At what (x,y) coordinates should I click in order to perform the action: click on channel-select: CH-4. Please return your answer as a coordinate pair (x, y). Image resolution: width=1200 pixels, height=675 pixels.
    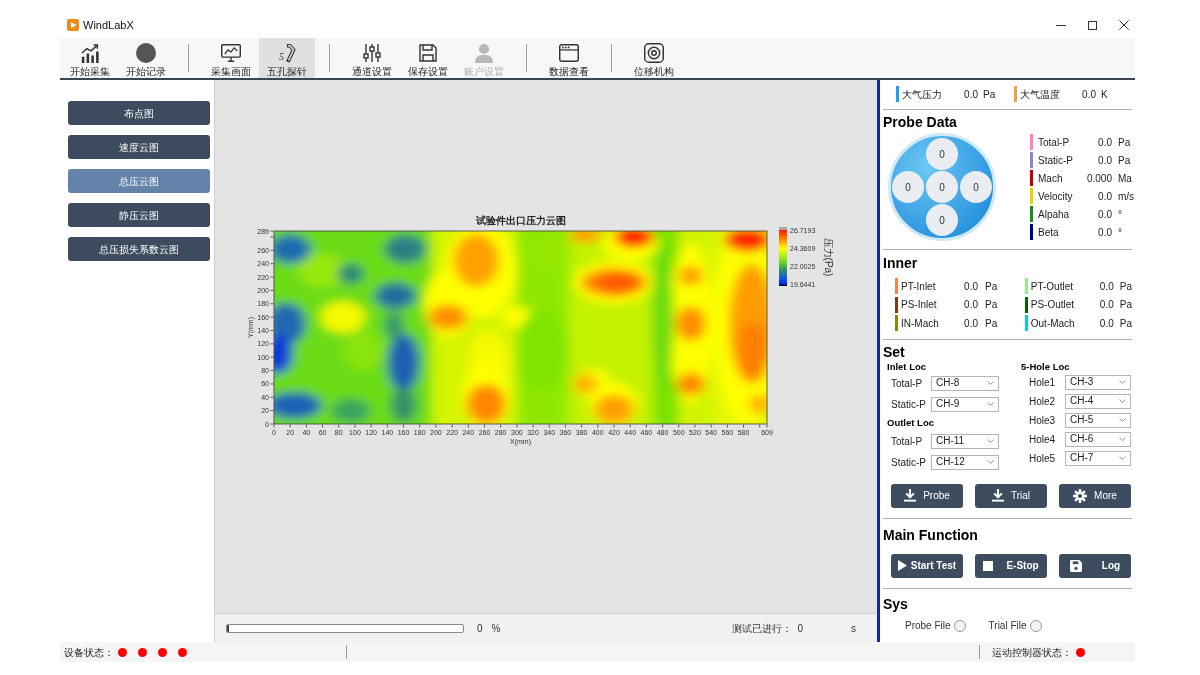
    Looking at the image, I should click on (1098, 401).